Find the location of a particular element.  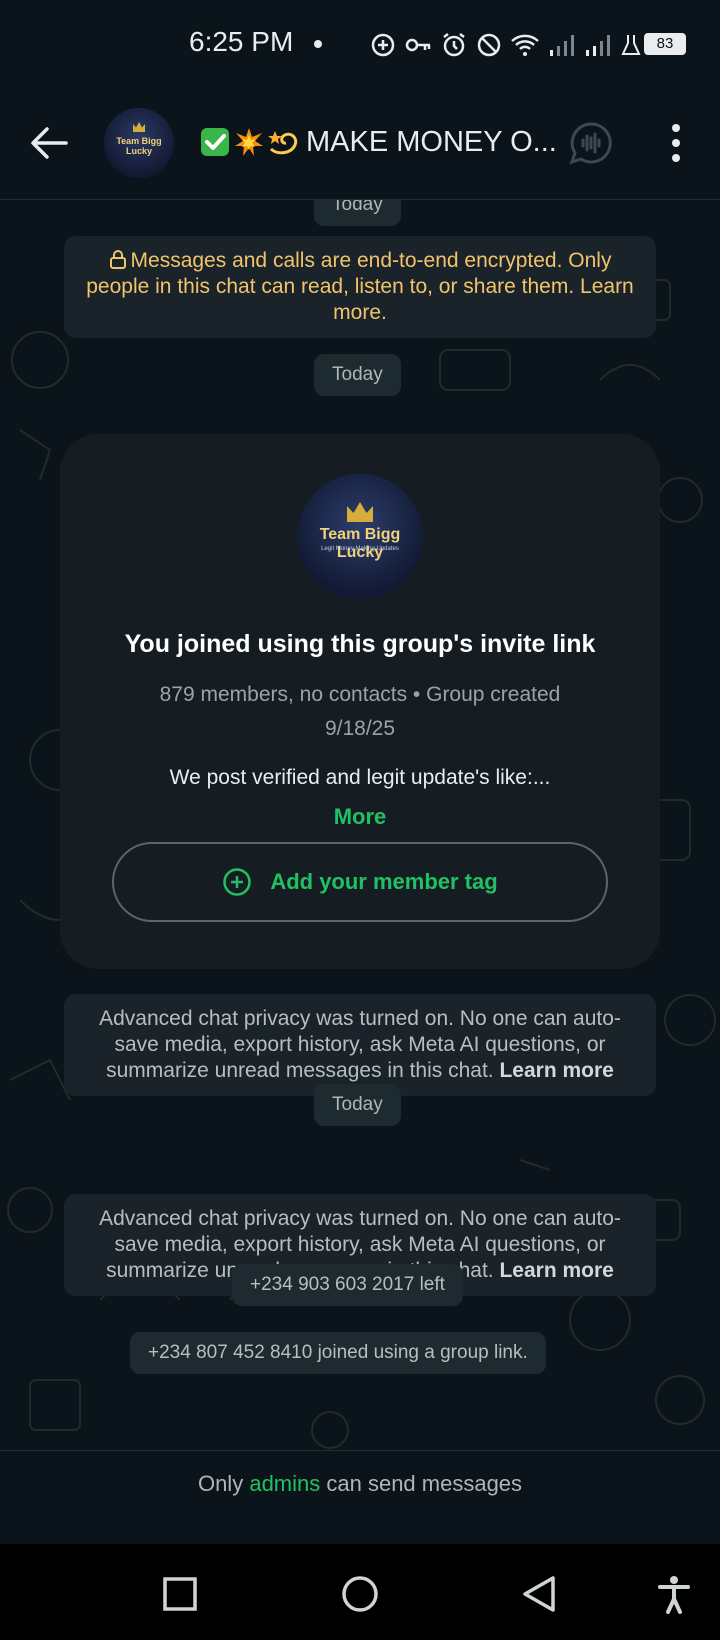

status-time: 6:25 PM is located at coordinates (241, 41).